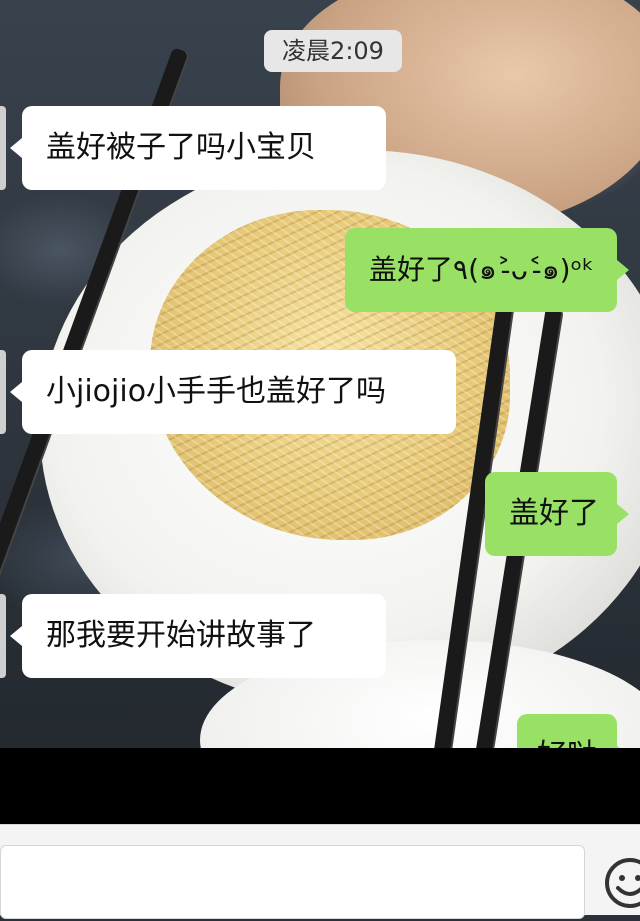 This screenshot has height=921, width=640. Describe the element at coordinates (557, 514) in the screenshot. I see `outgoing-message-bubble: 盖好了` at that location.